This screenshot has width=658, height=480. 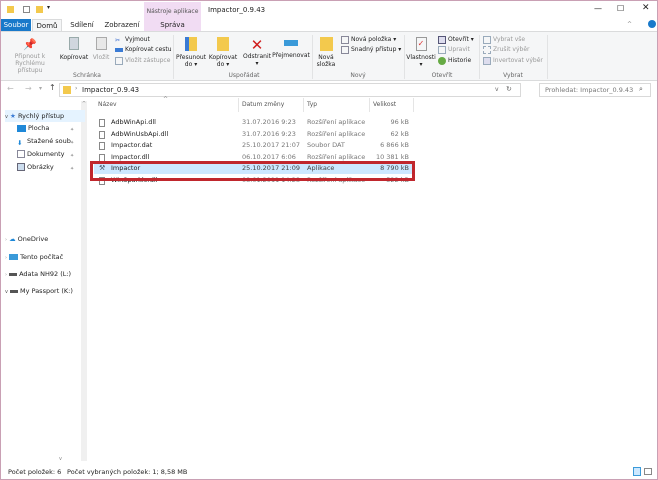 What do you see at coordinates (110, 90) in the screenshot?
I see `breadcrumb-current: Impactor_0.9.43` at bounding box center [110, 90].